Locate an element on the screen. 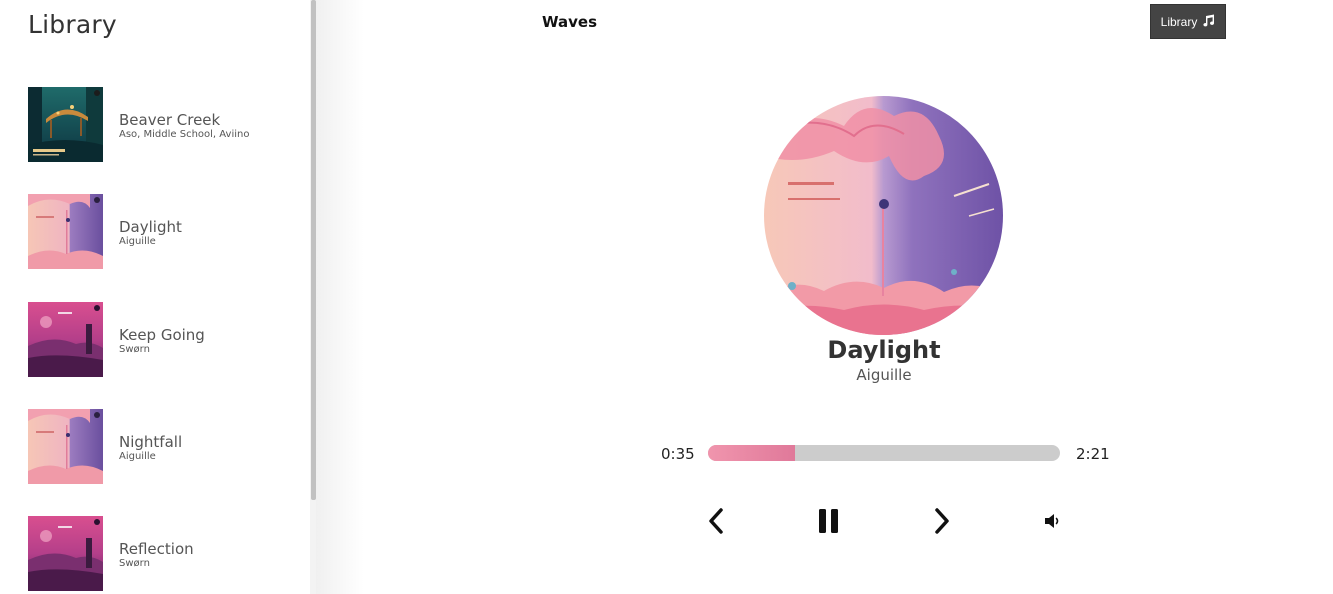 This screenshot has width=1333, height=594. song-title: Reflection is located at coordinates (156, 549).